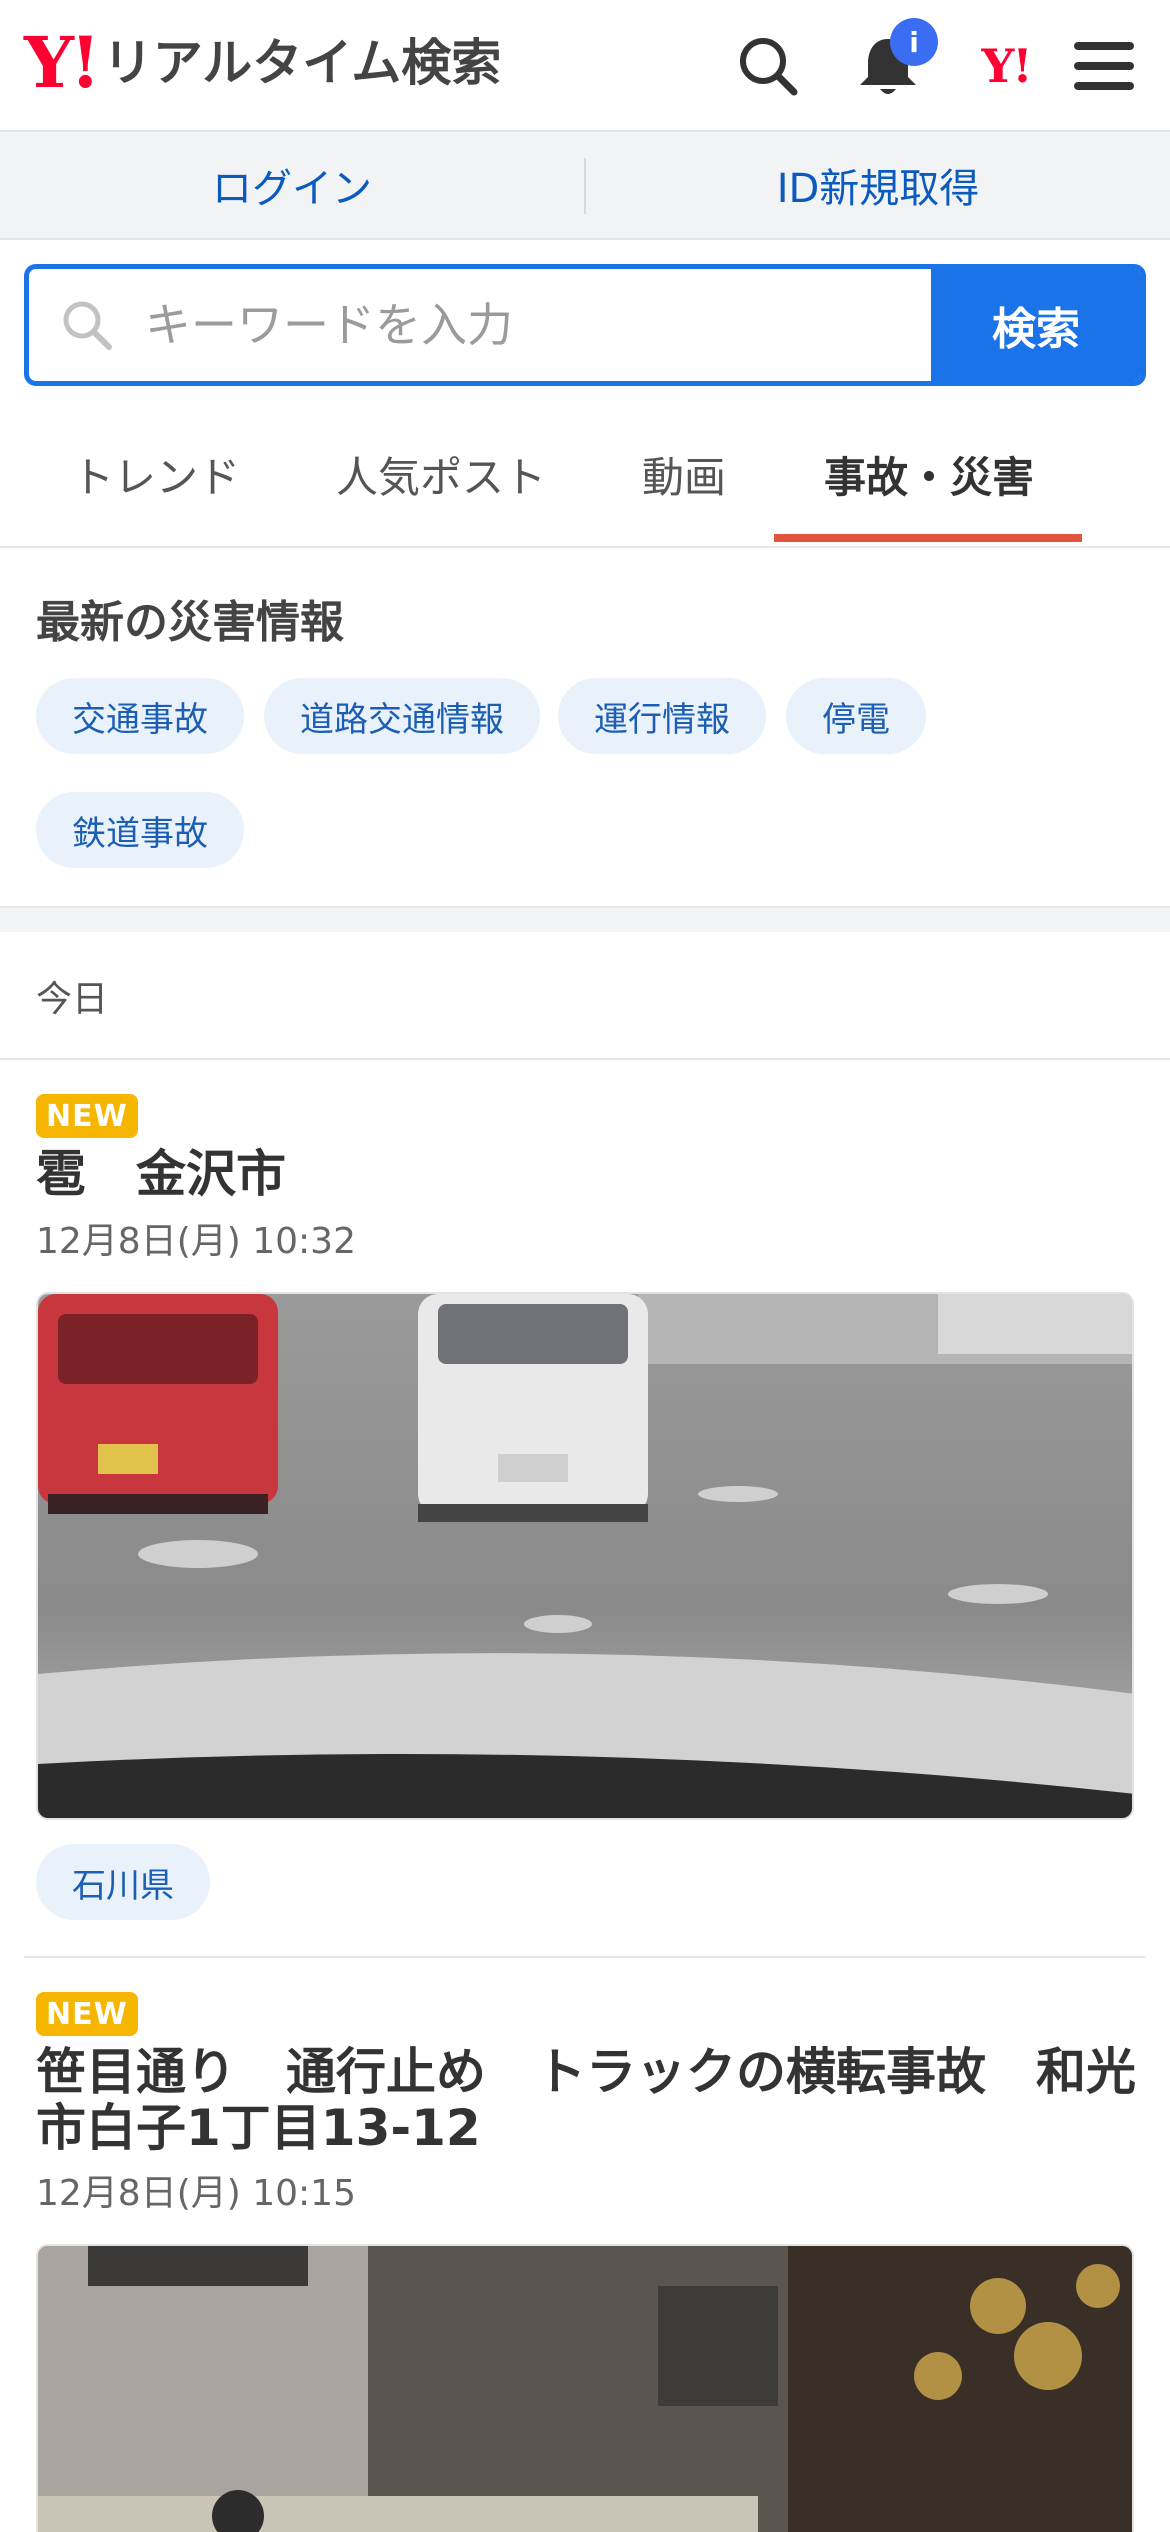  I want to click on date-group-heading: 今日, so click(72, 999).